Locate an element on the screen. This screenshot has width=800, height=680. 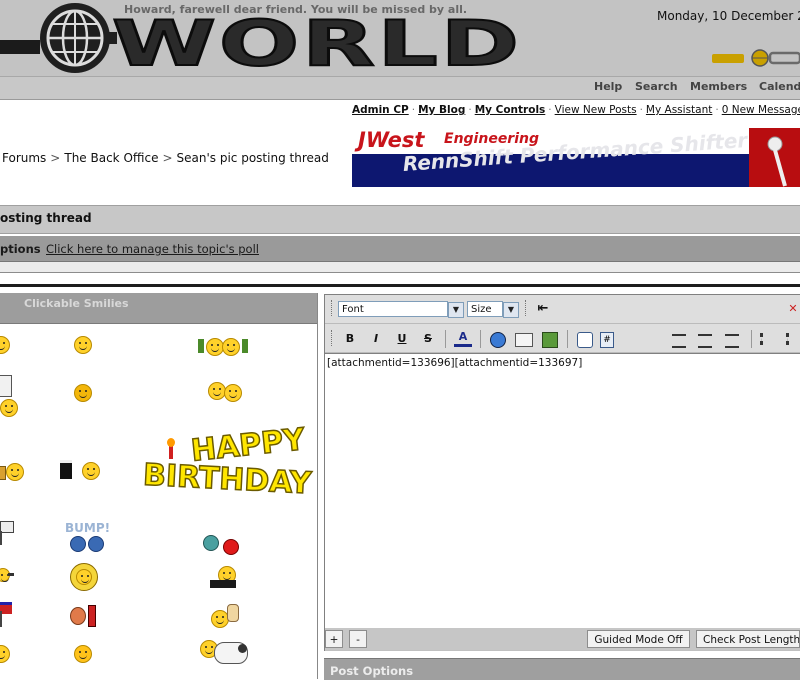
insert-link-icon is located at coordinates (498, 340).